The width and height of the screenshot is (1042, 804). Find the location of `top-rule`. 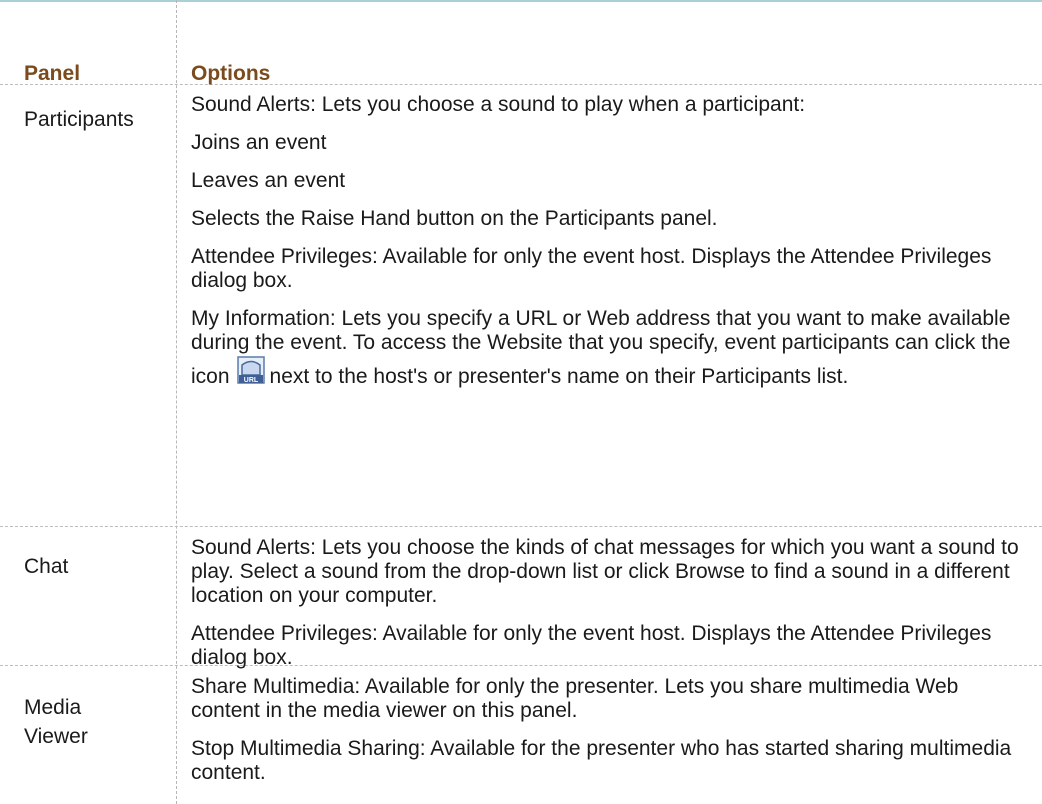

top-rule is located at coordinates (521, 1).